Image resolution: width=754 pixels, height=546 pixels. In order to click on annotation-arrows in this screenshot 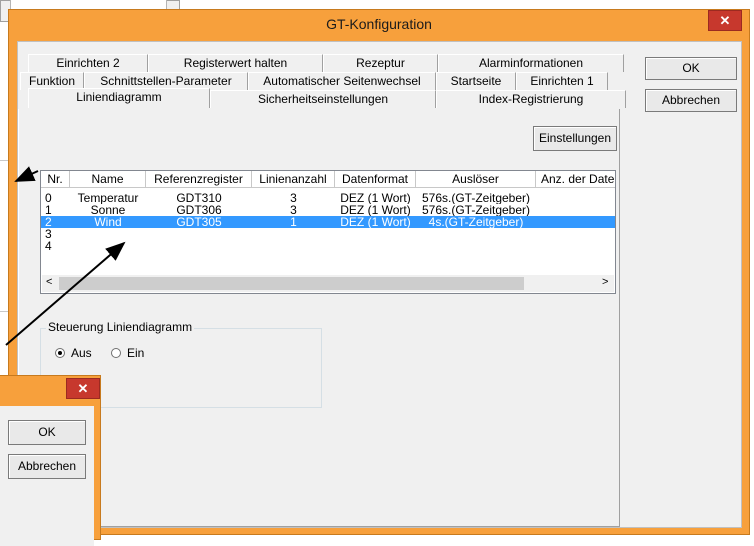, I will do `click(65, 256)`.